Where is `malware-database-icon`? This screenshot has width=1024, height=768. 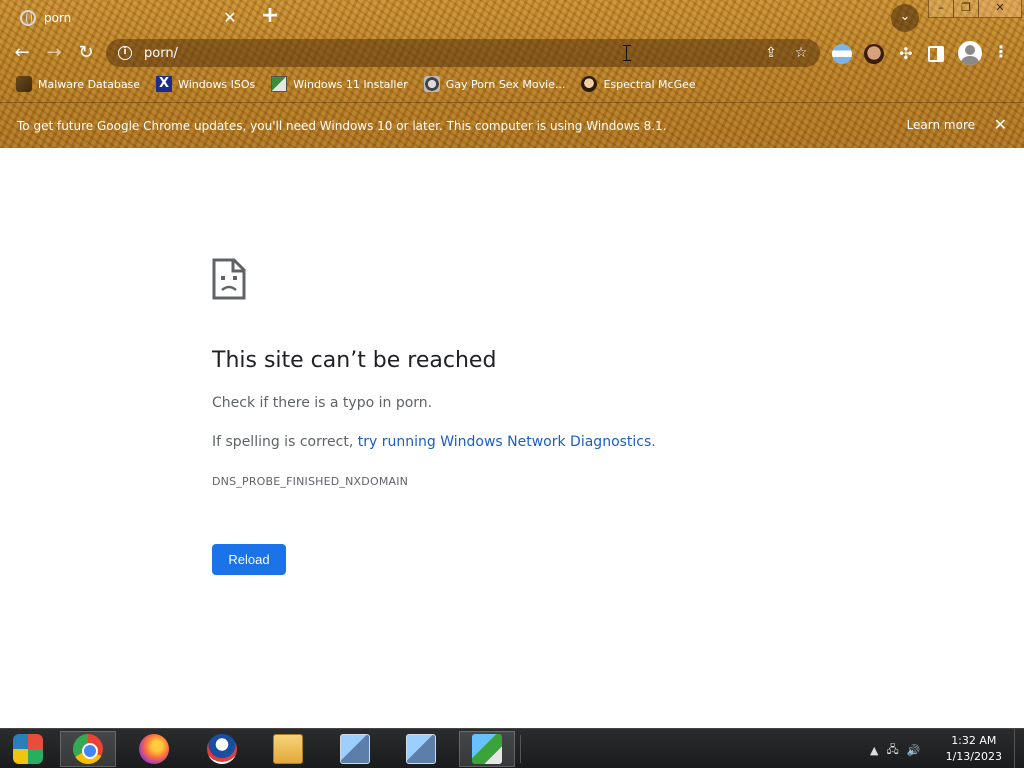 malware-database-icon is located at coordinates (24, 84).